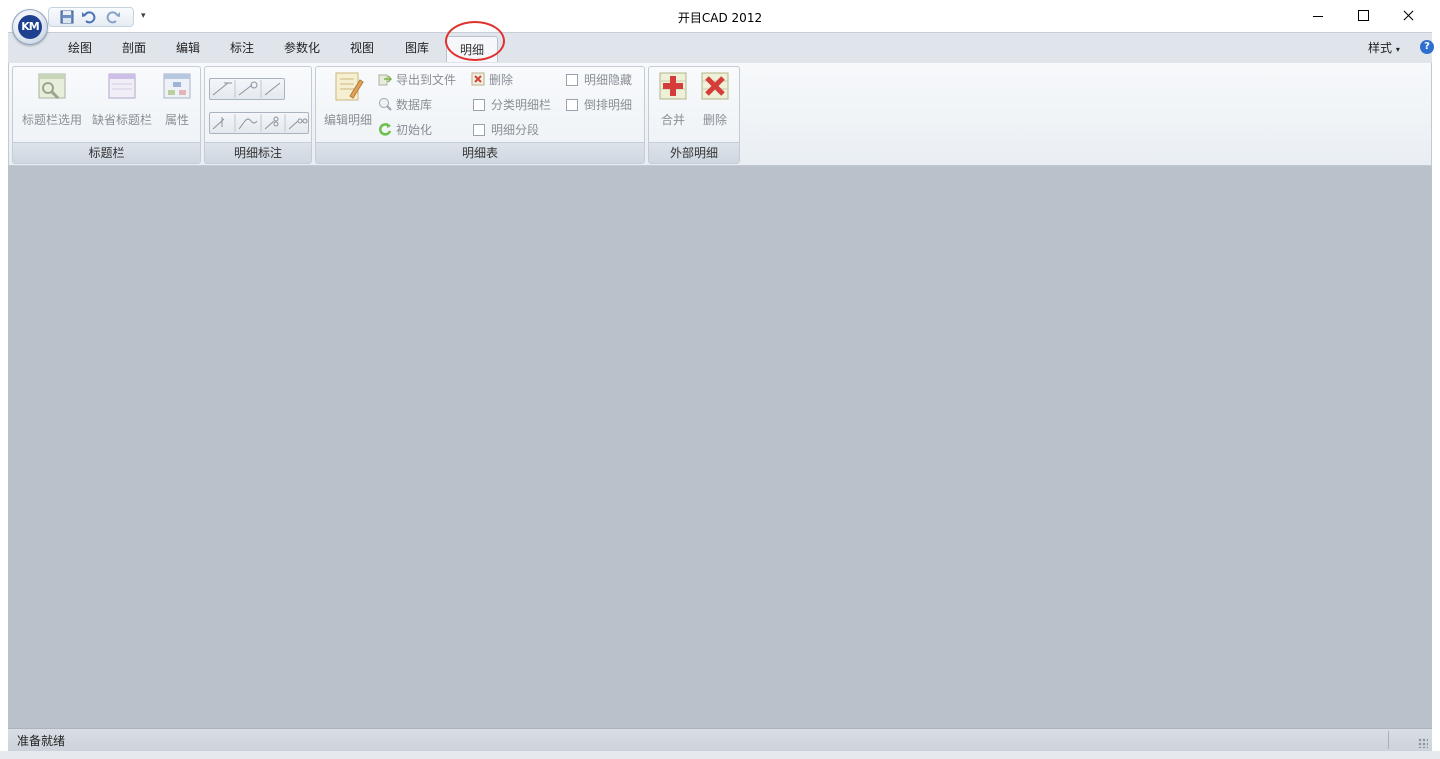  What do you see at coordinates (52, 86) in the screenshot?
I see `title-select-icon` at bounding box center [52, 86].